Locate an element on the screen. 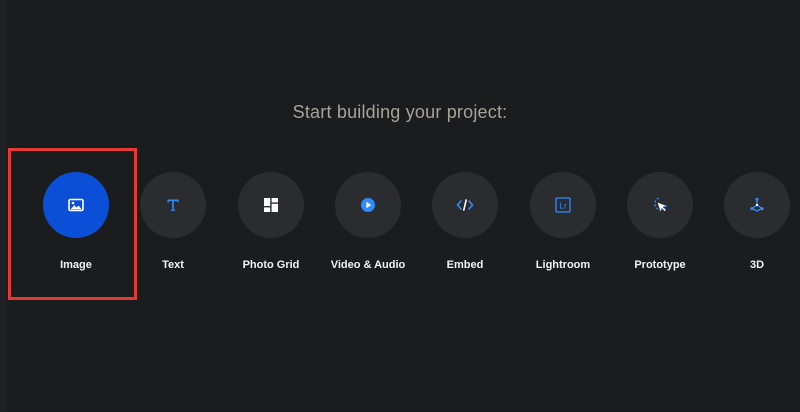 The height and width of the screenshot is (412, 800). tool-video-audio-tile is located at coordinates (368, 205).